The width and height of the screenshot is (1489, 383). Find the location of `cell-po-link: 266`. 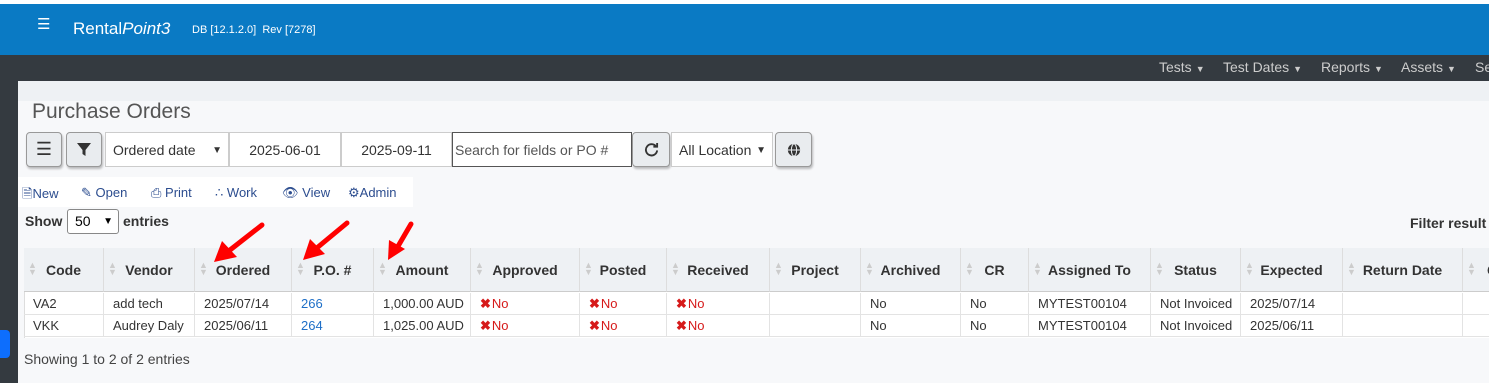

cell-po-link: 266 is located at coordinates (333, 304).